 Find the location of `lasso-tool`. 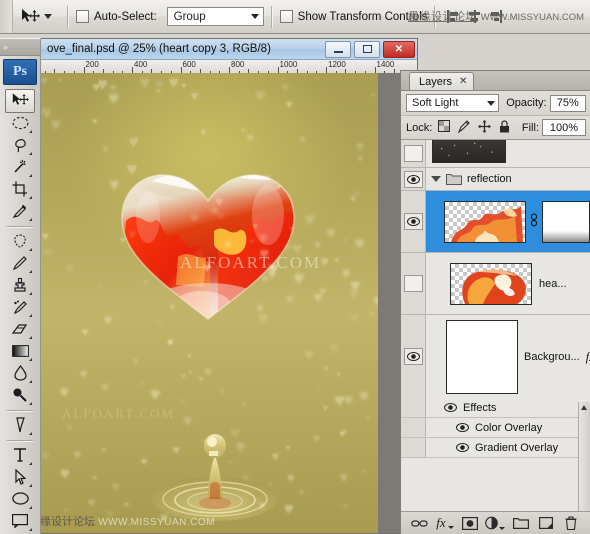

lasso-tool is located at coordinates (20, 146).